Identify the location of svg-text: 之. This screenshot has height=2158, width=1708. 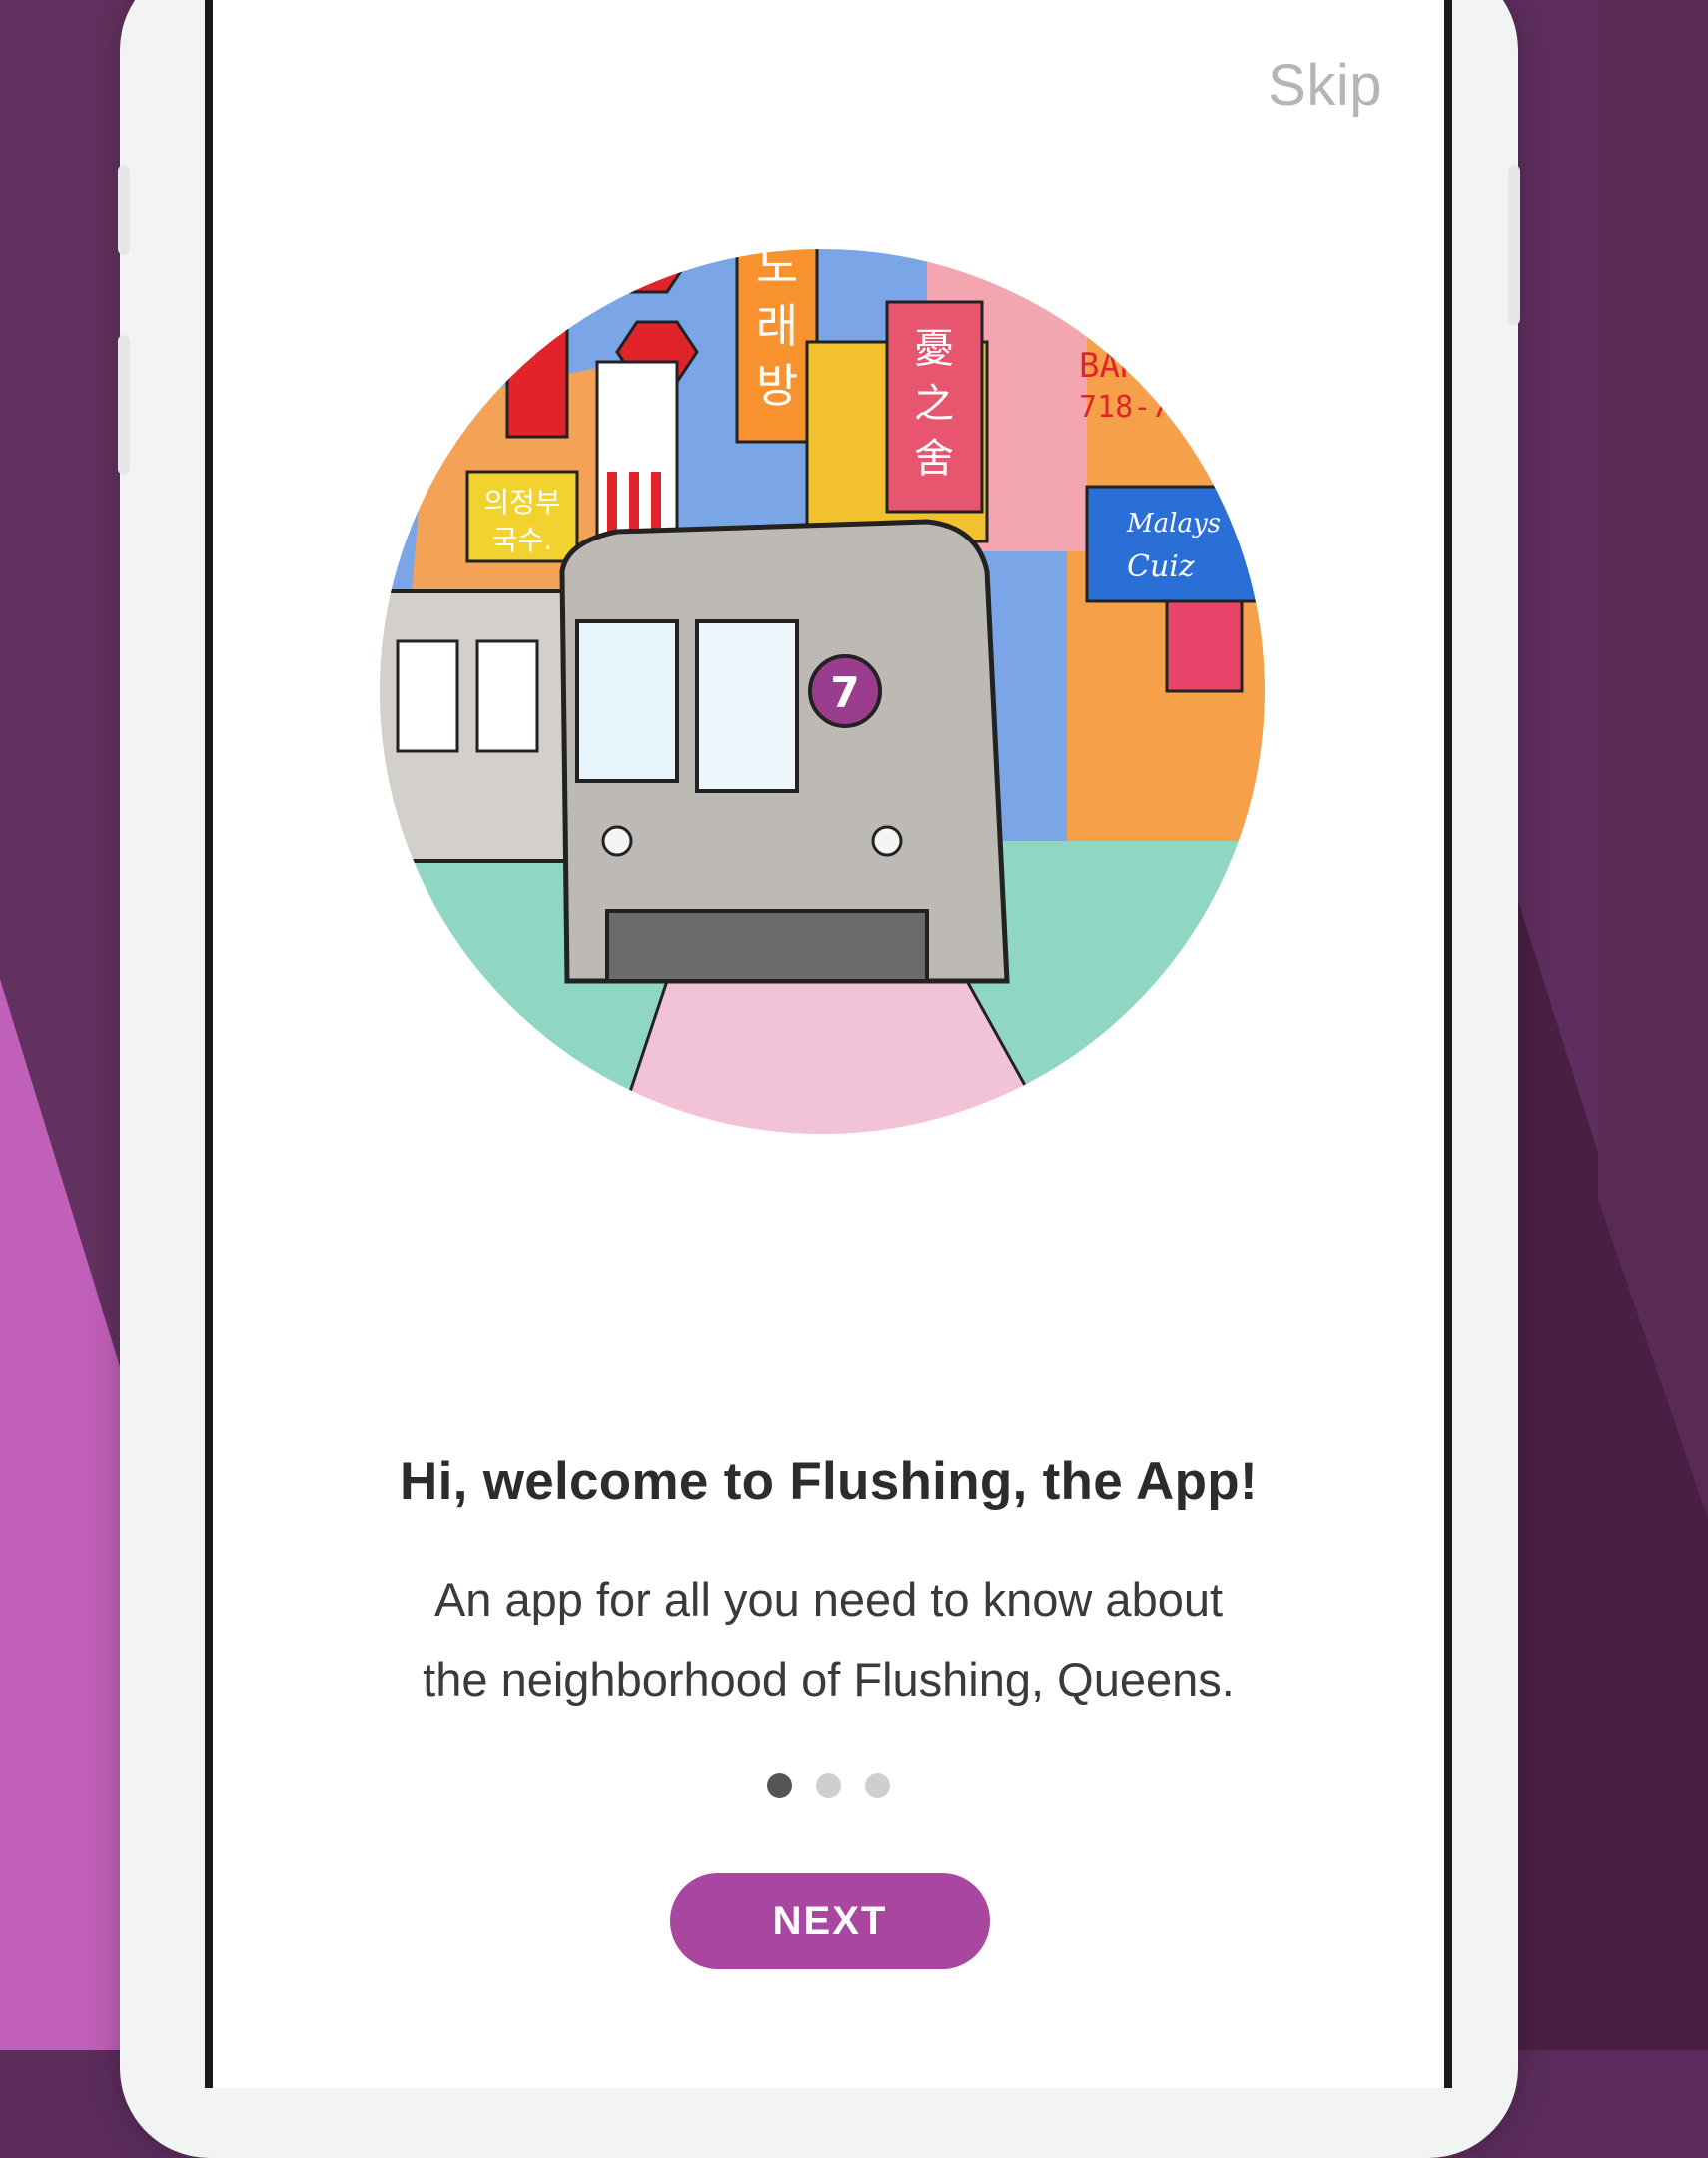
(934, 404).